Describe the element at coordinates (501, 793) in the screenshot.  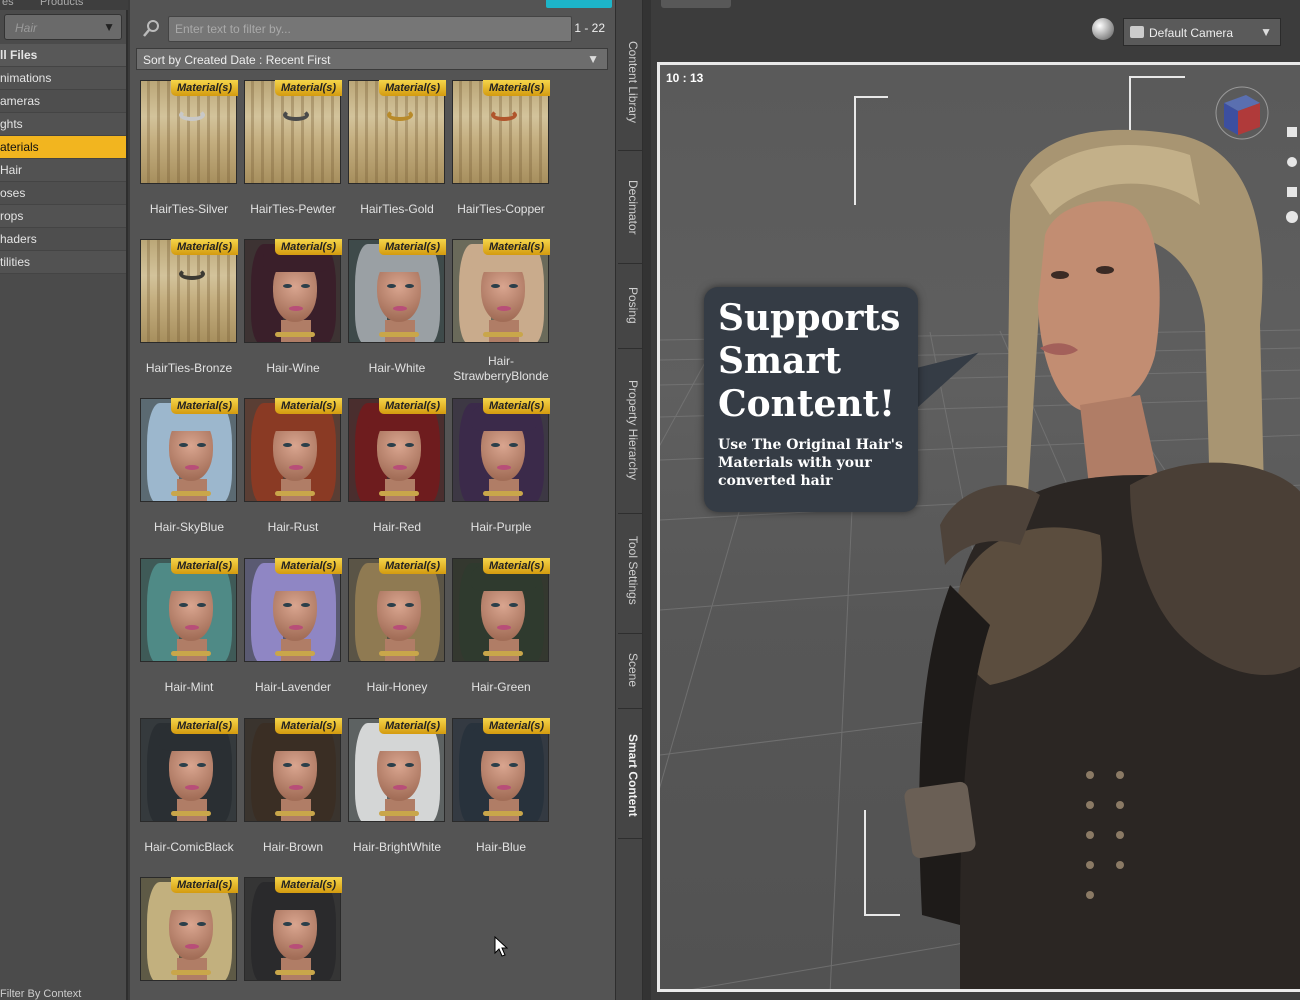
I see `content-thumbnail: Material(s) Hair-Blue` at that location.